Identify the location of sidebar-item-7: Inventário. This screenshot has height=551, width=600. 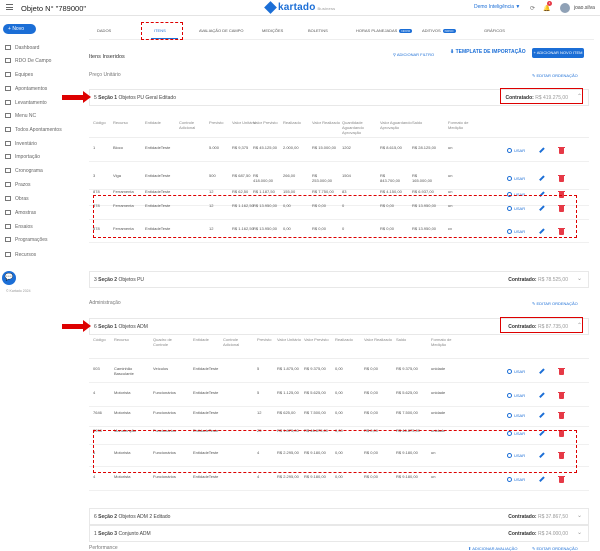
(40, 146).